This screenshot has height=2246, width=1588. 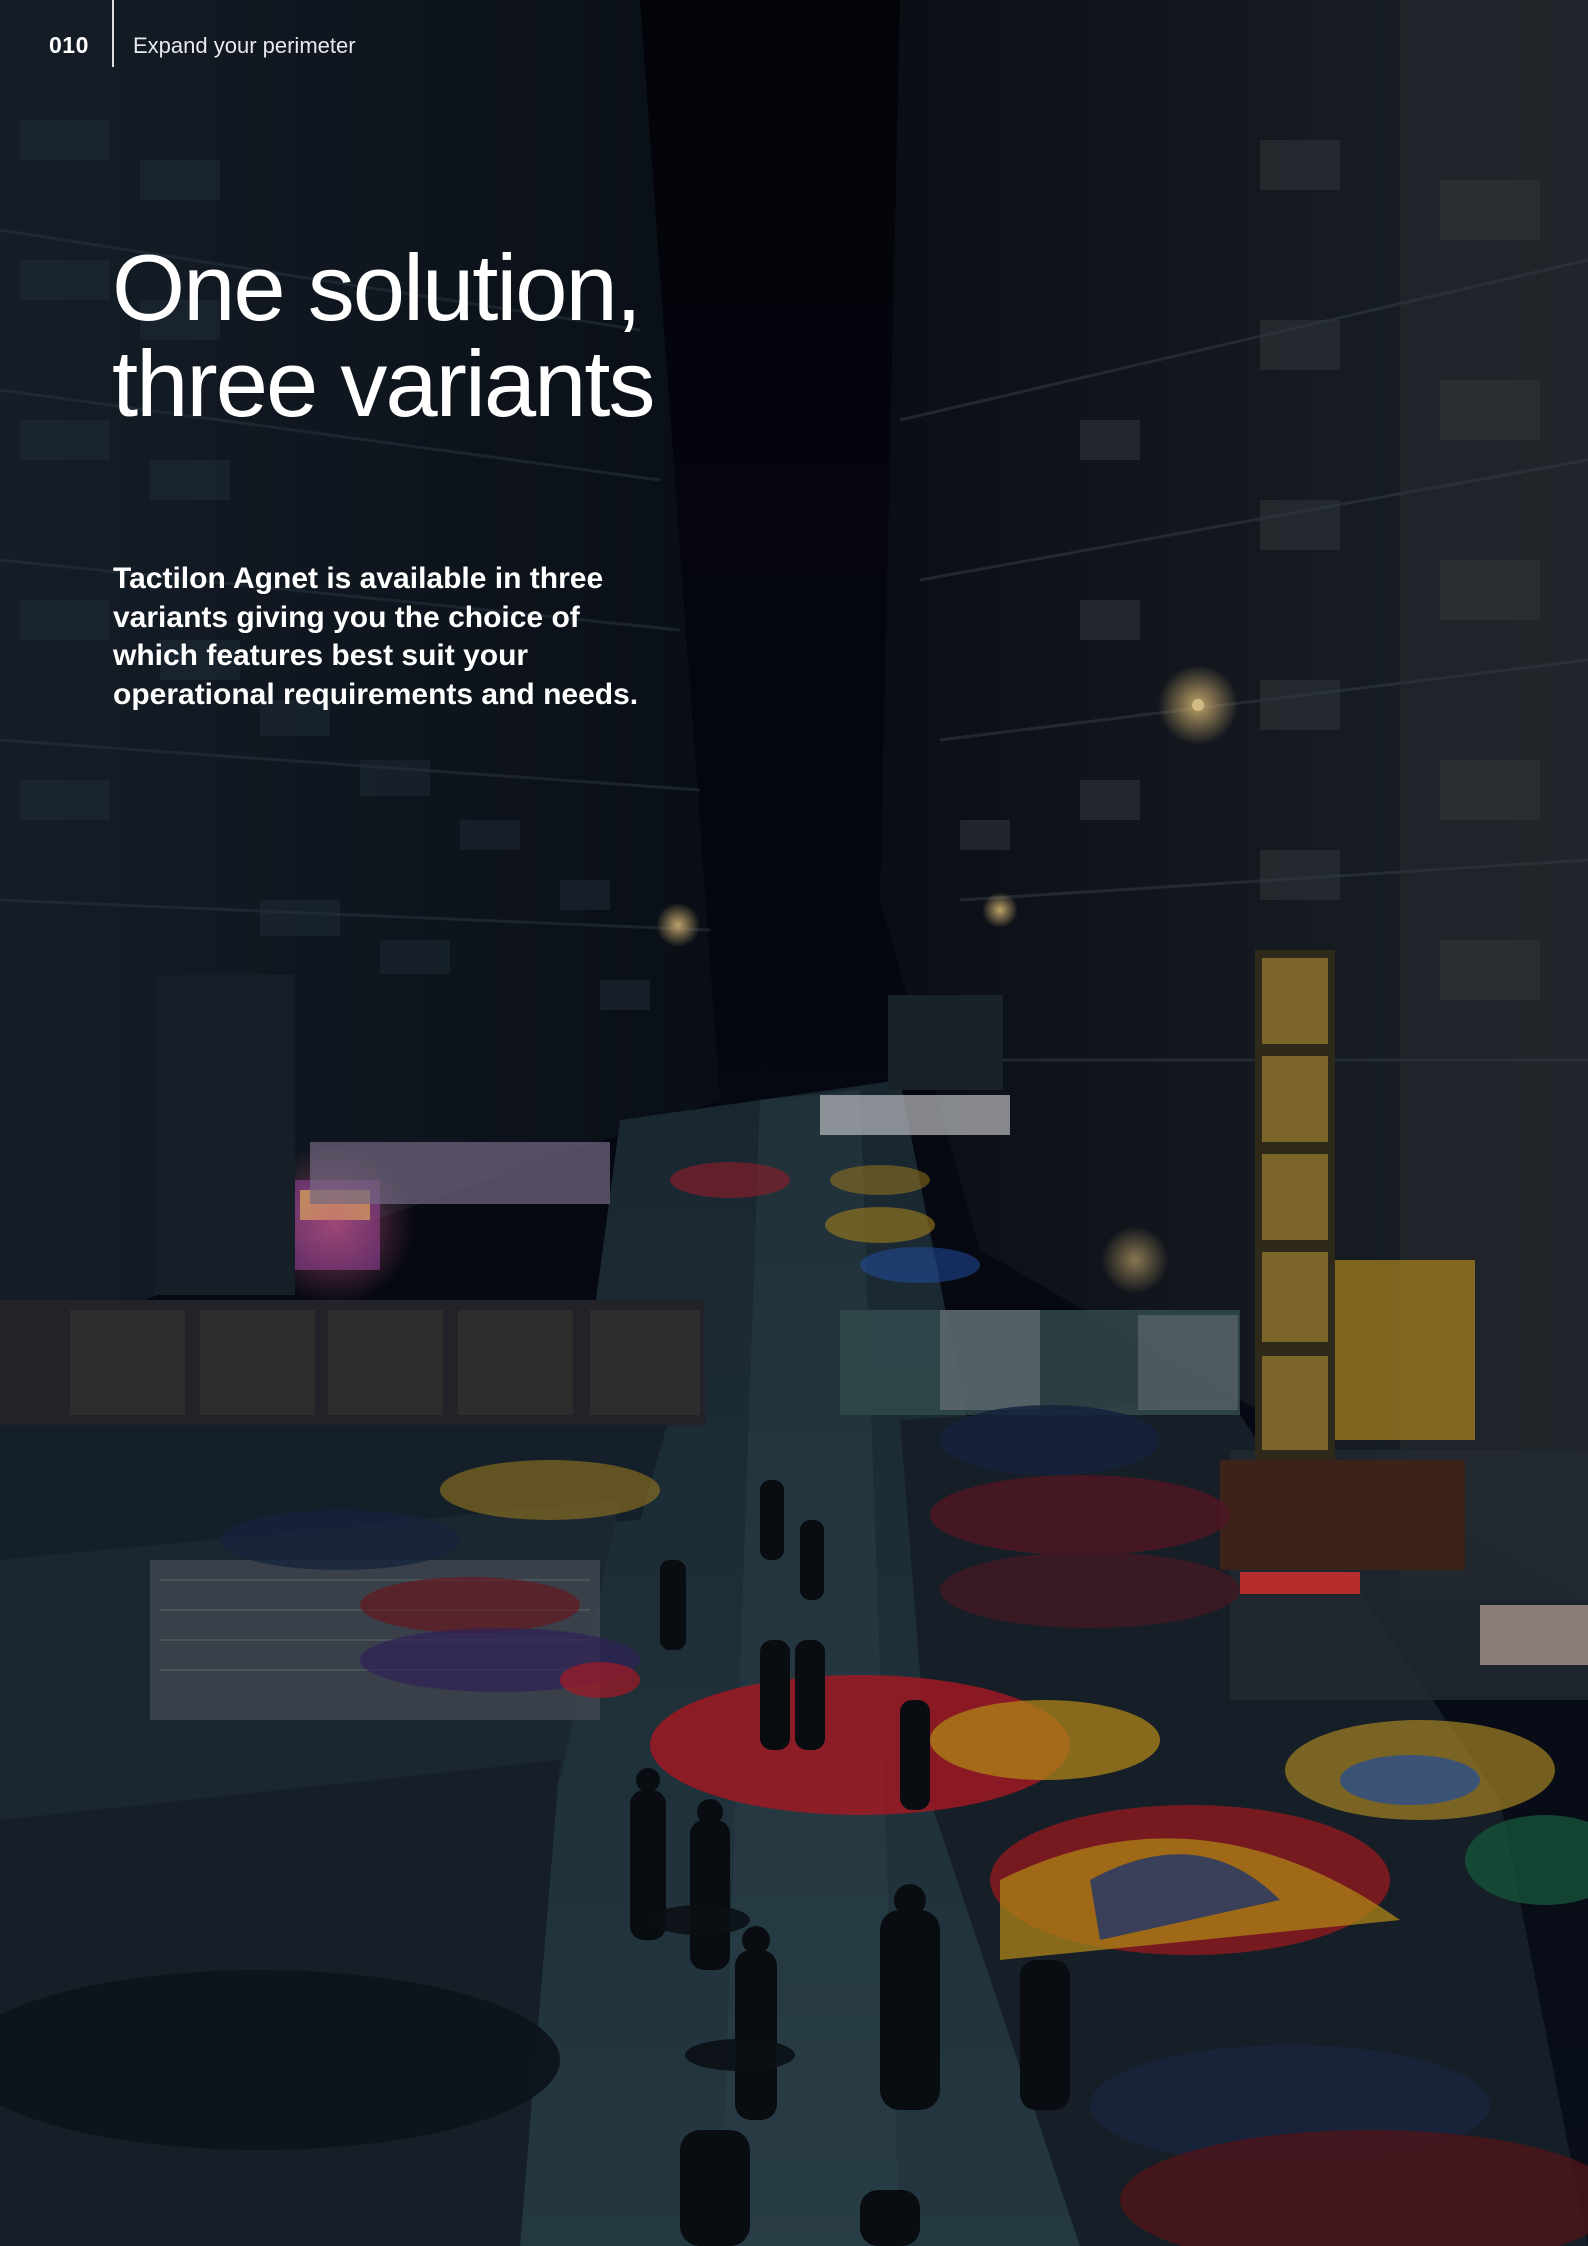 What do you see at coordinates (113, 33) in the screenshot?
I see `header-divider` at bounding box center [113, 33].